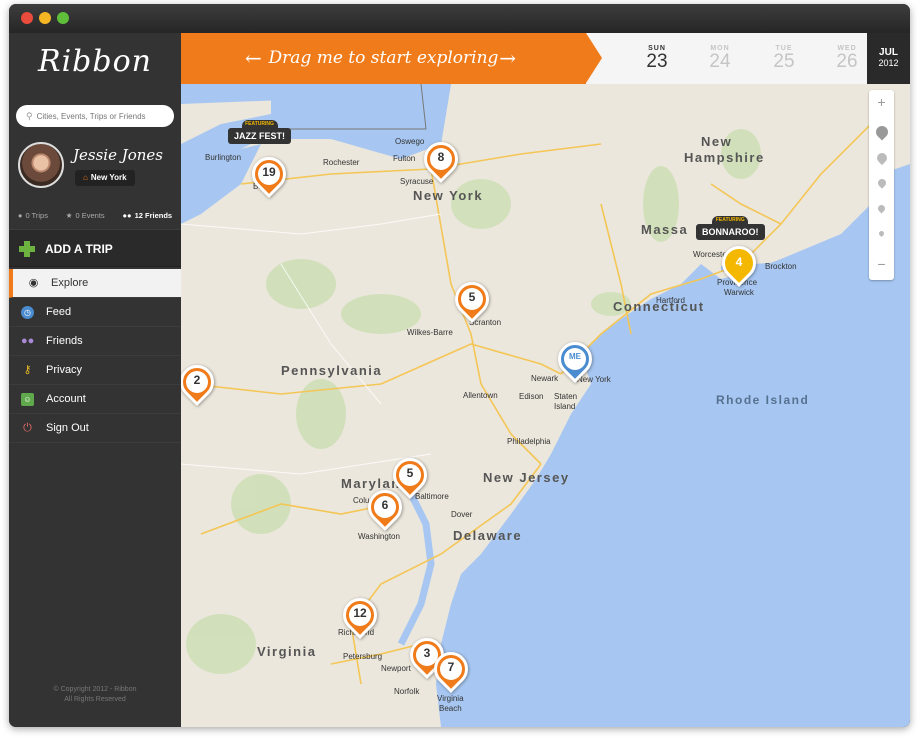 The height and width of the screenshot is (738, 920). Describe the element at coordinates (95, 699) in the screenshot. I see `copyright-line-2: All Rights Reserved` at that location.